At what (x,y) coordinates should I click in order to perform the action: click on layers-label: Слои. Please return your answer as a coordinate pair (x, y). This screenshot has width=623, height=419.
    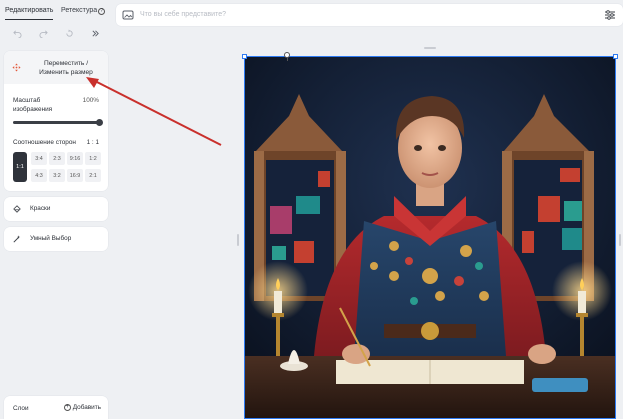
    Looking at the image, I should click on (21, 408).